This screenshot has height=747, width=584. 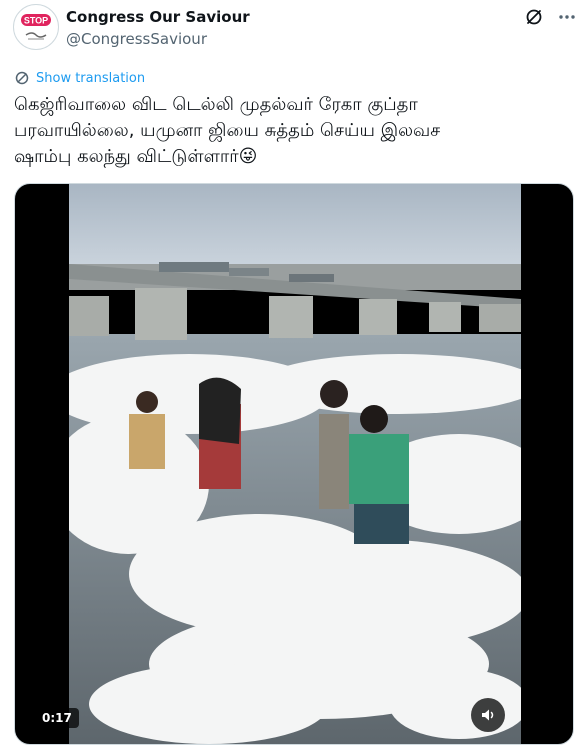 I want to click on video-duration: 0:17, so click(x=57, y=718).